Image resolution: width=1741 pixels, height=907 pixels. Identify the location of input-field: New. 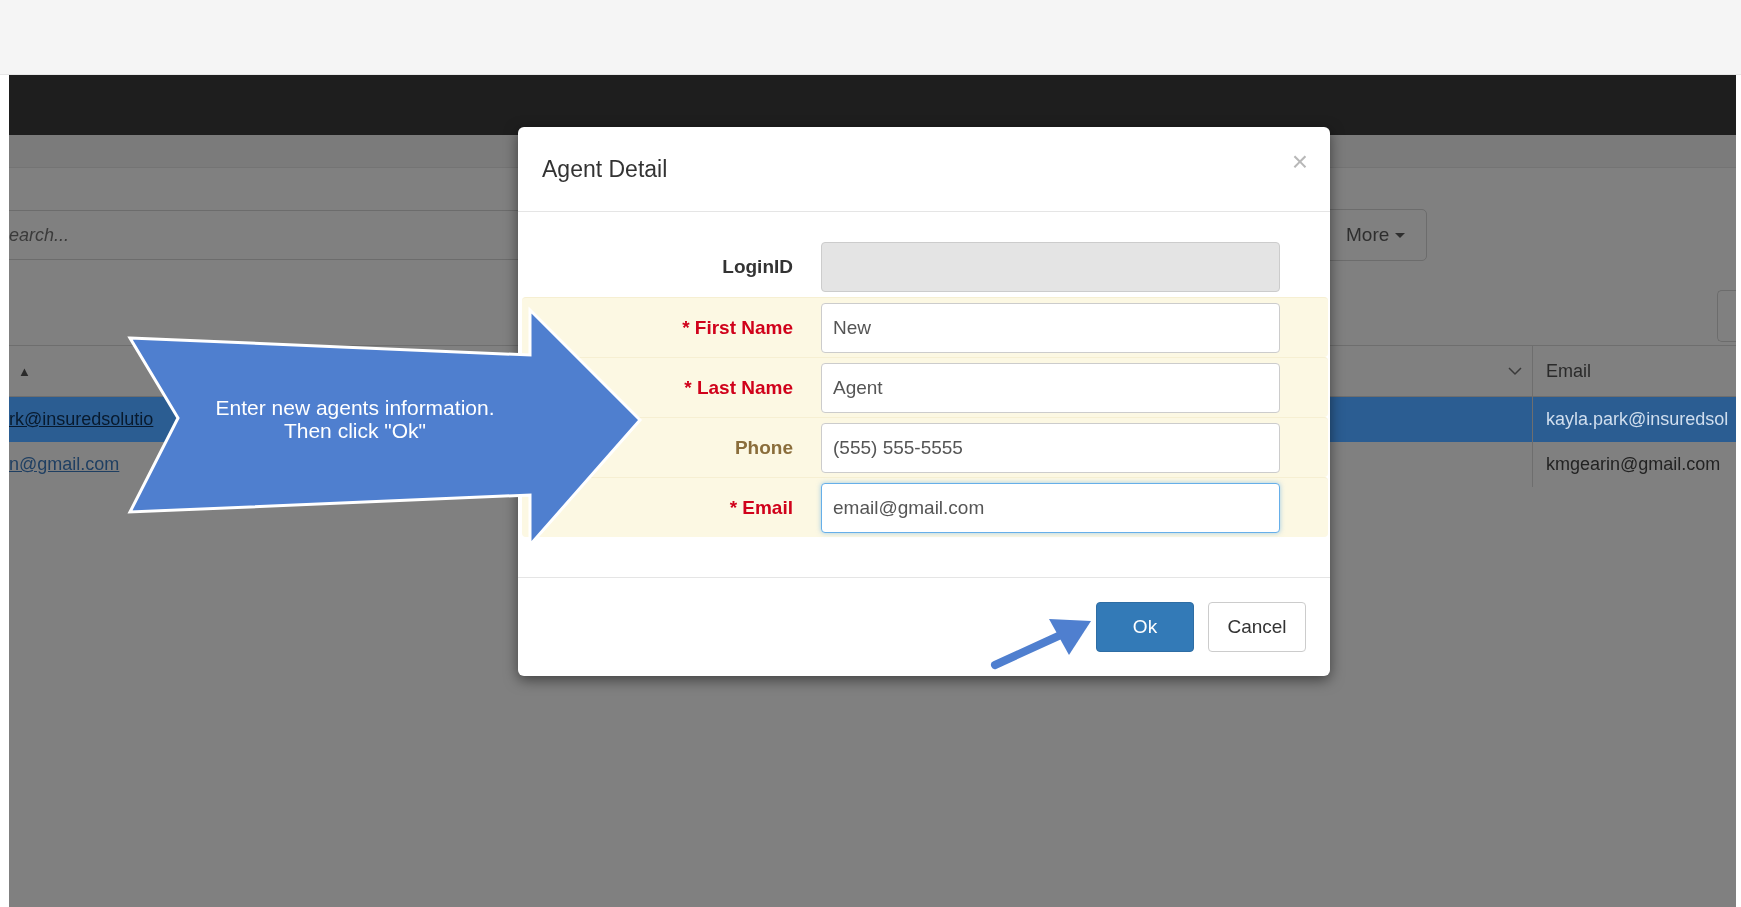
(1050, 327).